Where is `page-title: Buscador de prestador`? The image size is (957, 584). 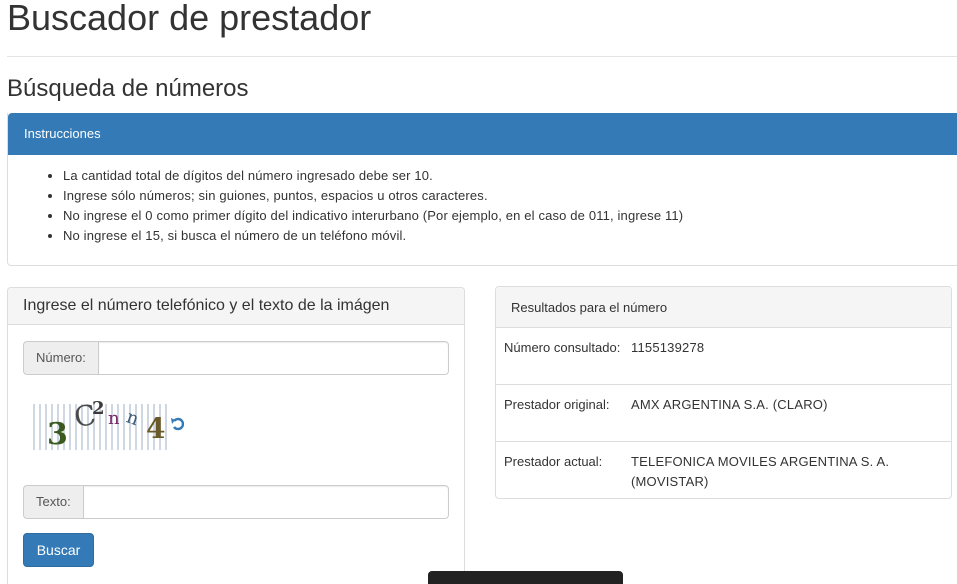
page-title: Buscador de prestador is located at coordinates (189, 19).